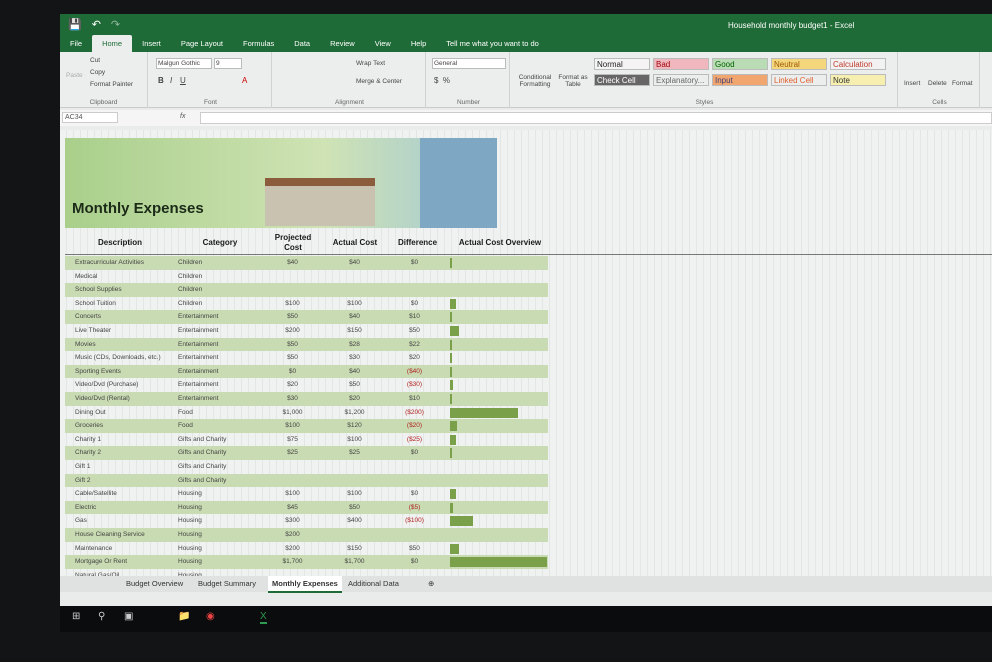  Describe the element at coordinates (292, 440) in the screenshot. I see `projected-cost-cell: $75` at that location.